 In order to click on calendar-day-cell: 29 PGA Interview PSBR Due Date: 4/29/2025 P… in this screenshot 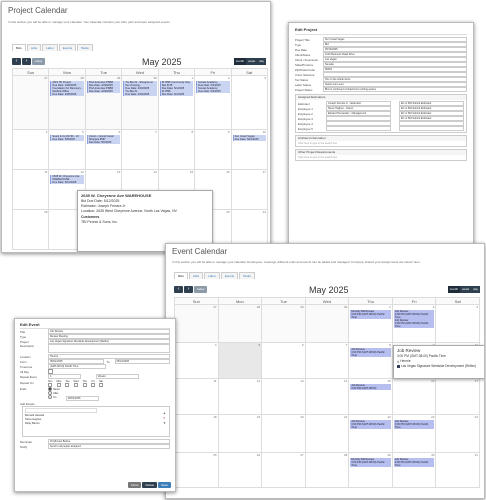, I will do `click(104, 103)`.